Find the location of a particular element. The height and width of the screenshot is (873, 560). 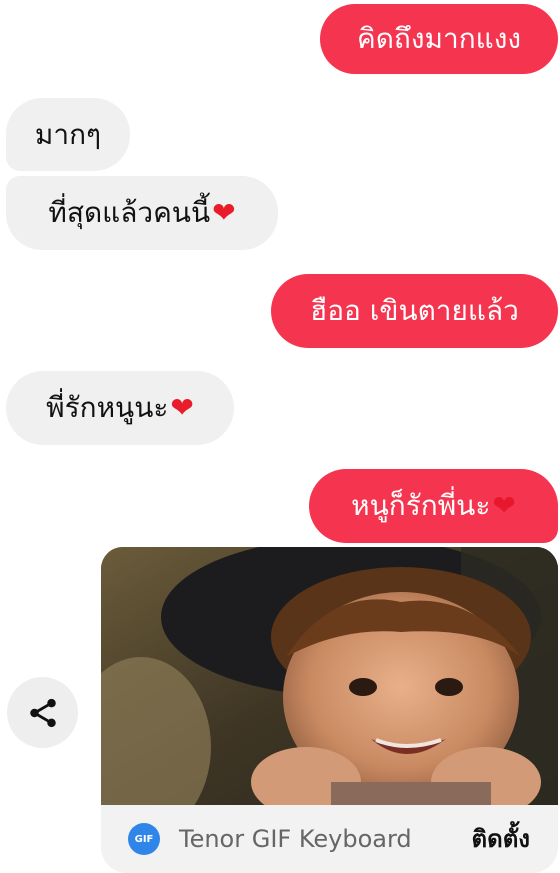

message-text: มากๆ is located at coordinates (68, 134).